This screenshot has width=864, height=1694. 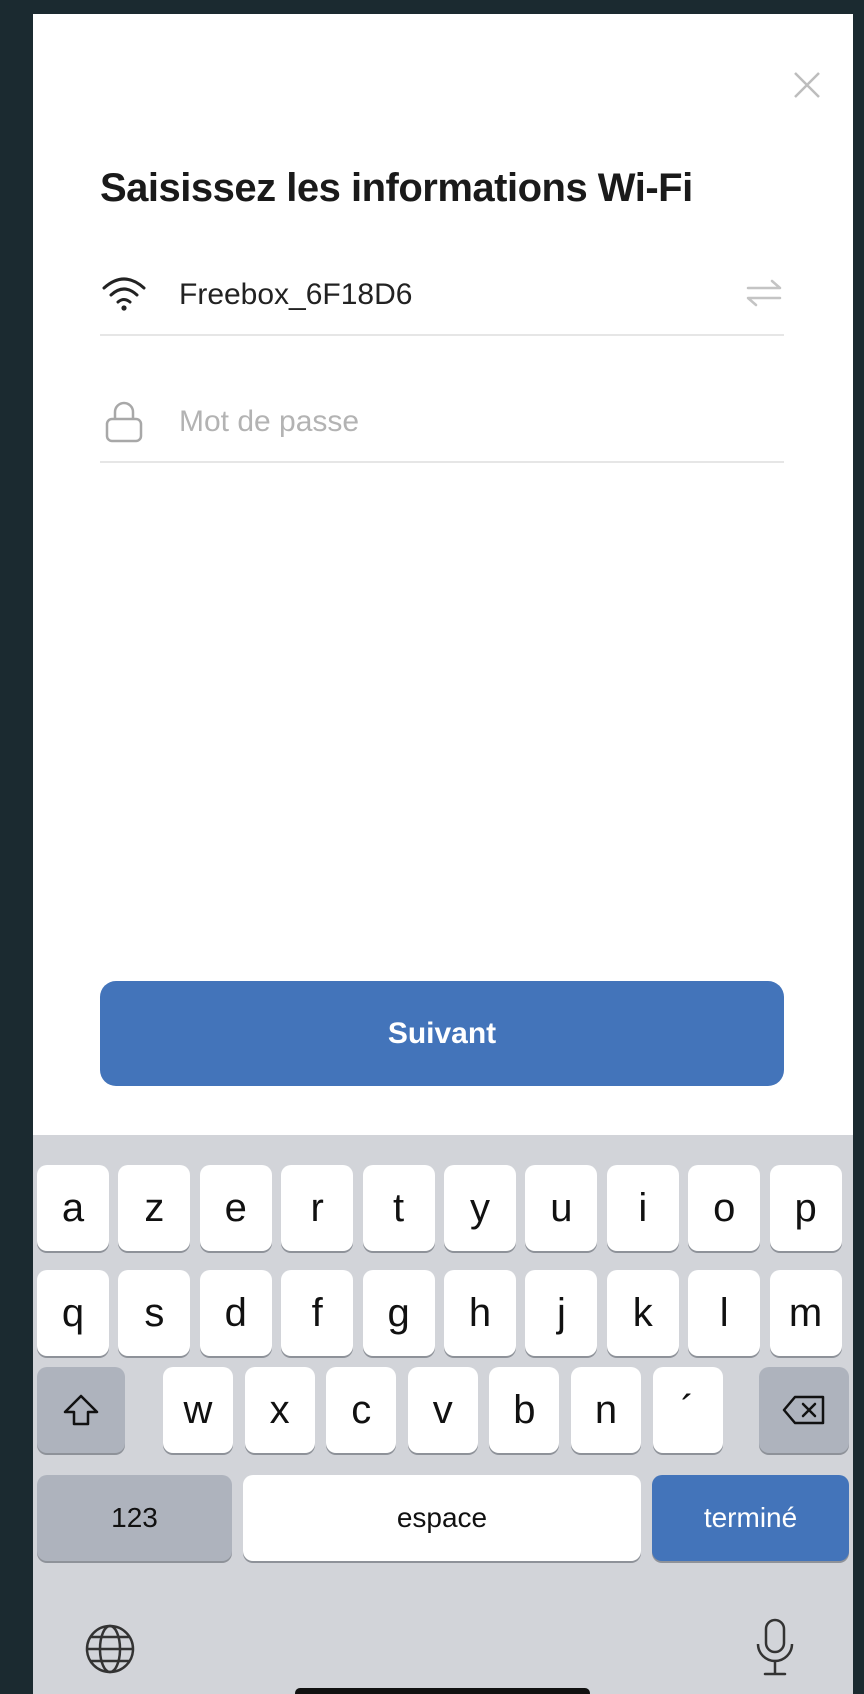 I want to click on key-i: i, so click(x=642, y=1208).